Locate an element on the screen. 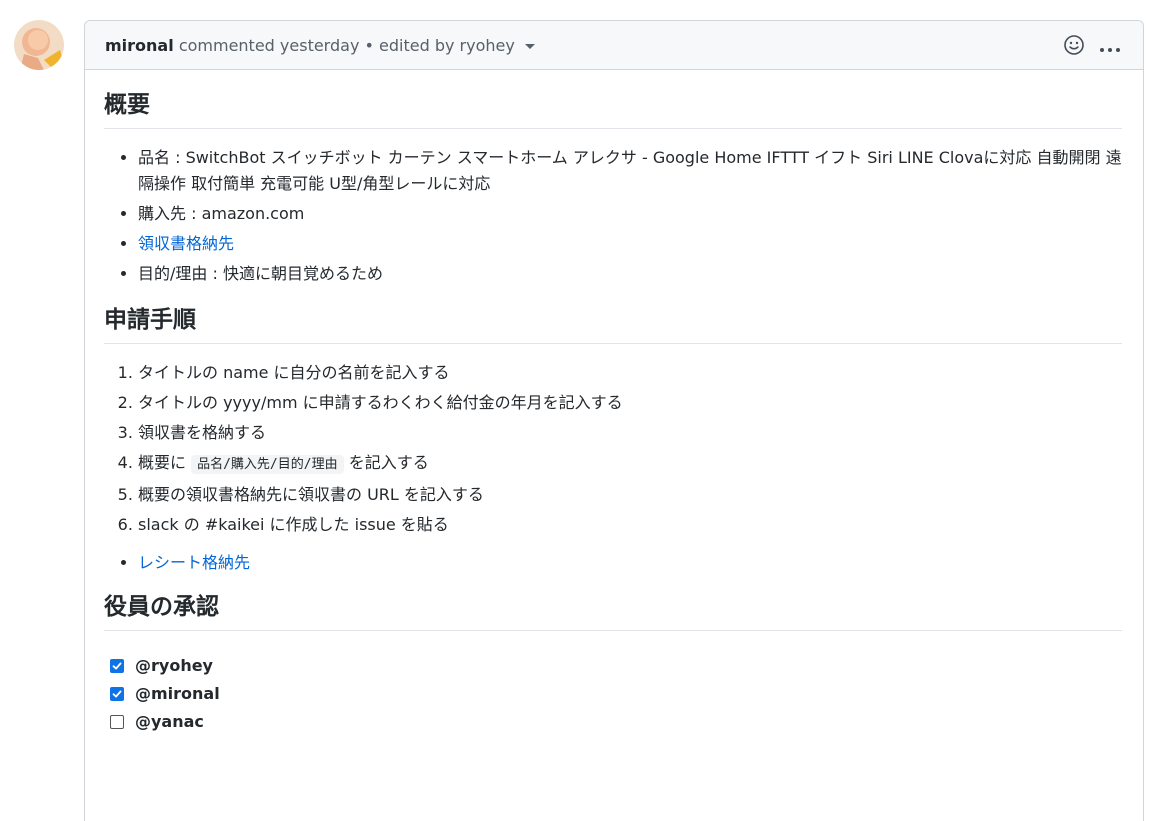 The image size is (1168, 821). triangle-down-icon is located at coordinates (529, 46).